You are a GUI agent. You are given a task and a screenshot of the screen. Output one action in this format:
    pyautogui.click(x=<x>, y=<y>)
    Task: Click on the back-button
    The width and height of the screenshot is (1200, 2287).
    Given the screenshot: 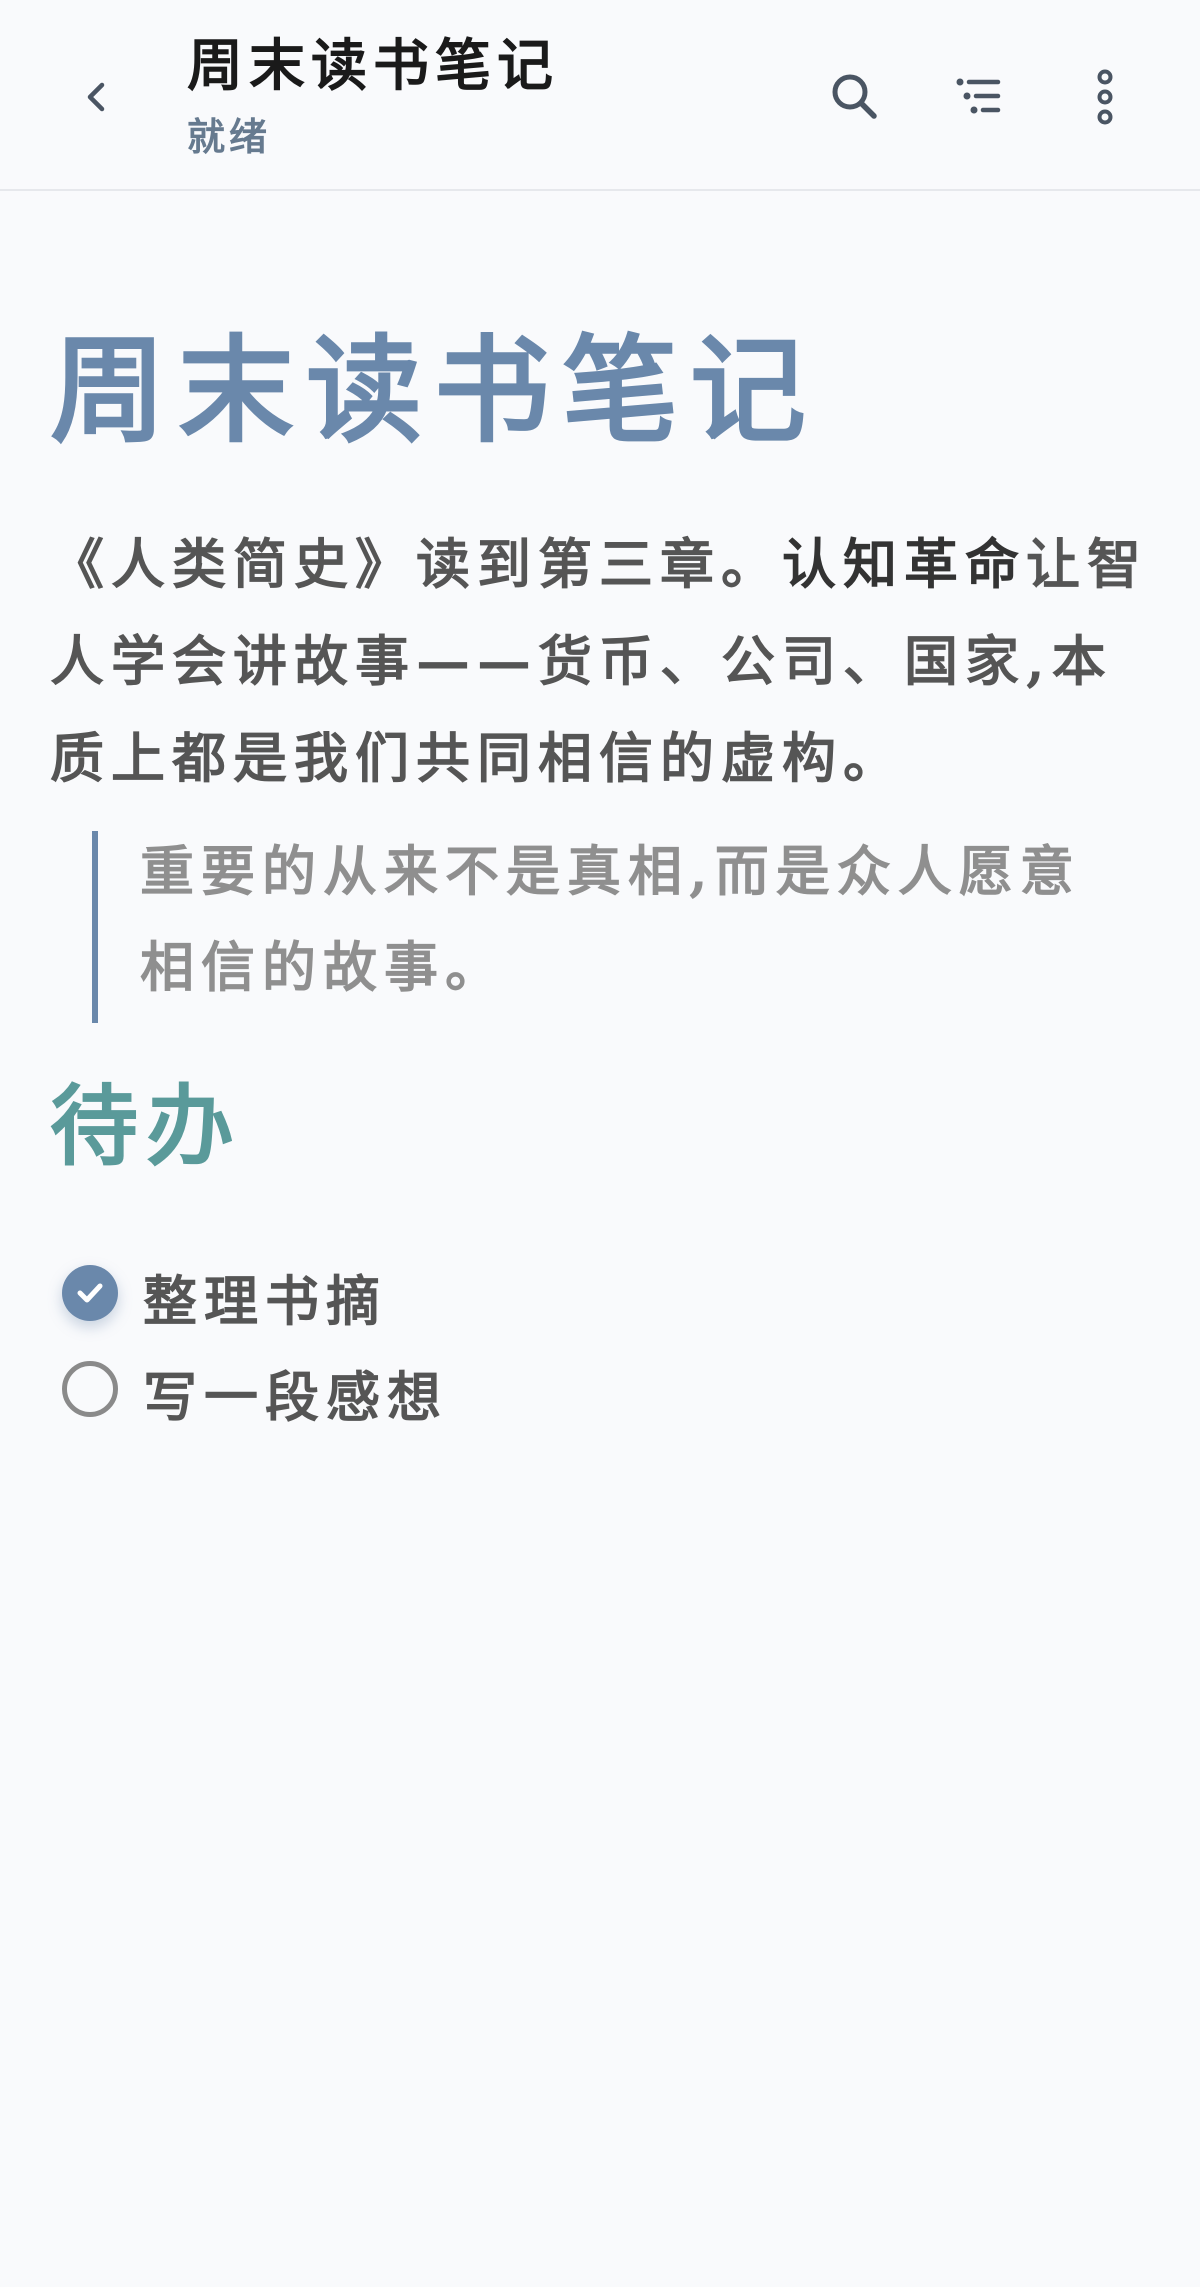 What is the action you would take?
    pyautogui.click(x=97, y=97)
    